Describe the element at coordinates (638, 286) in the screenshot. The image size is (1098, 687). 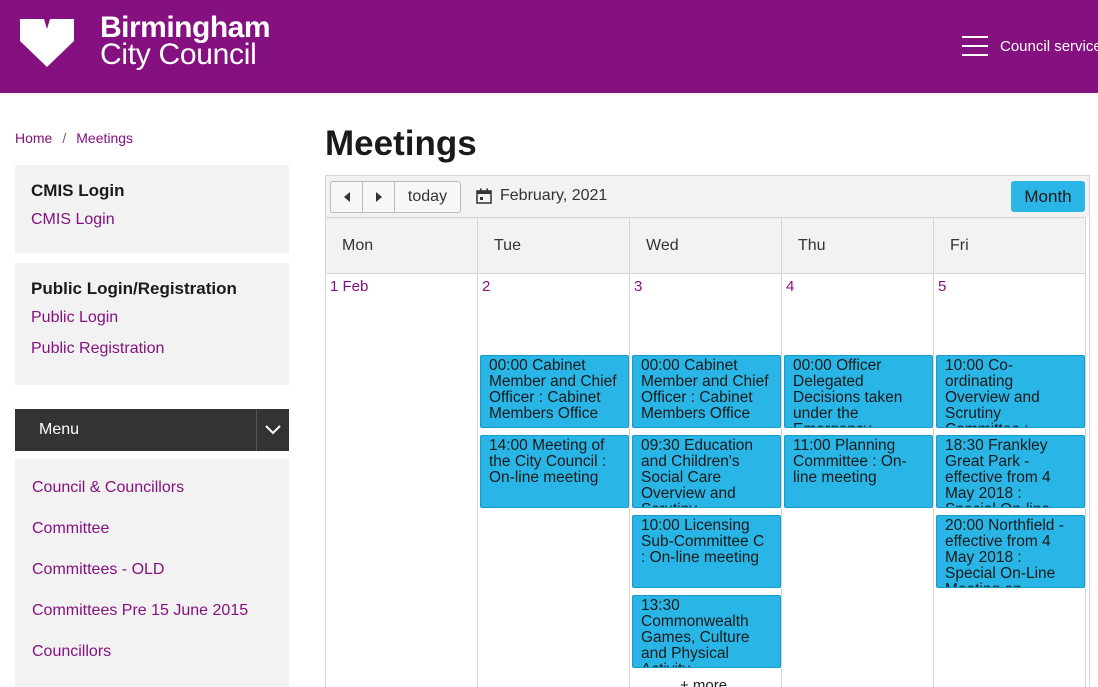
I see `day-number: 3` at that location.